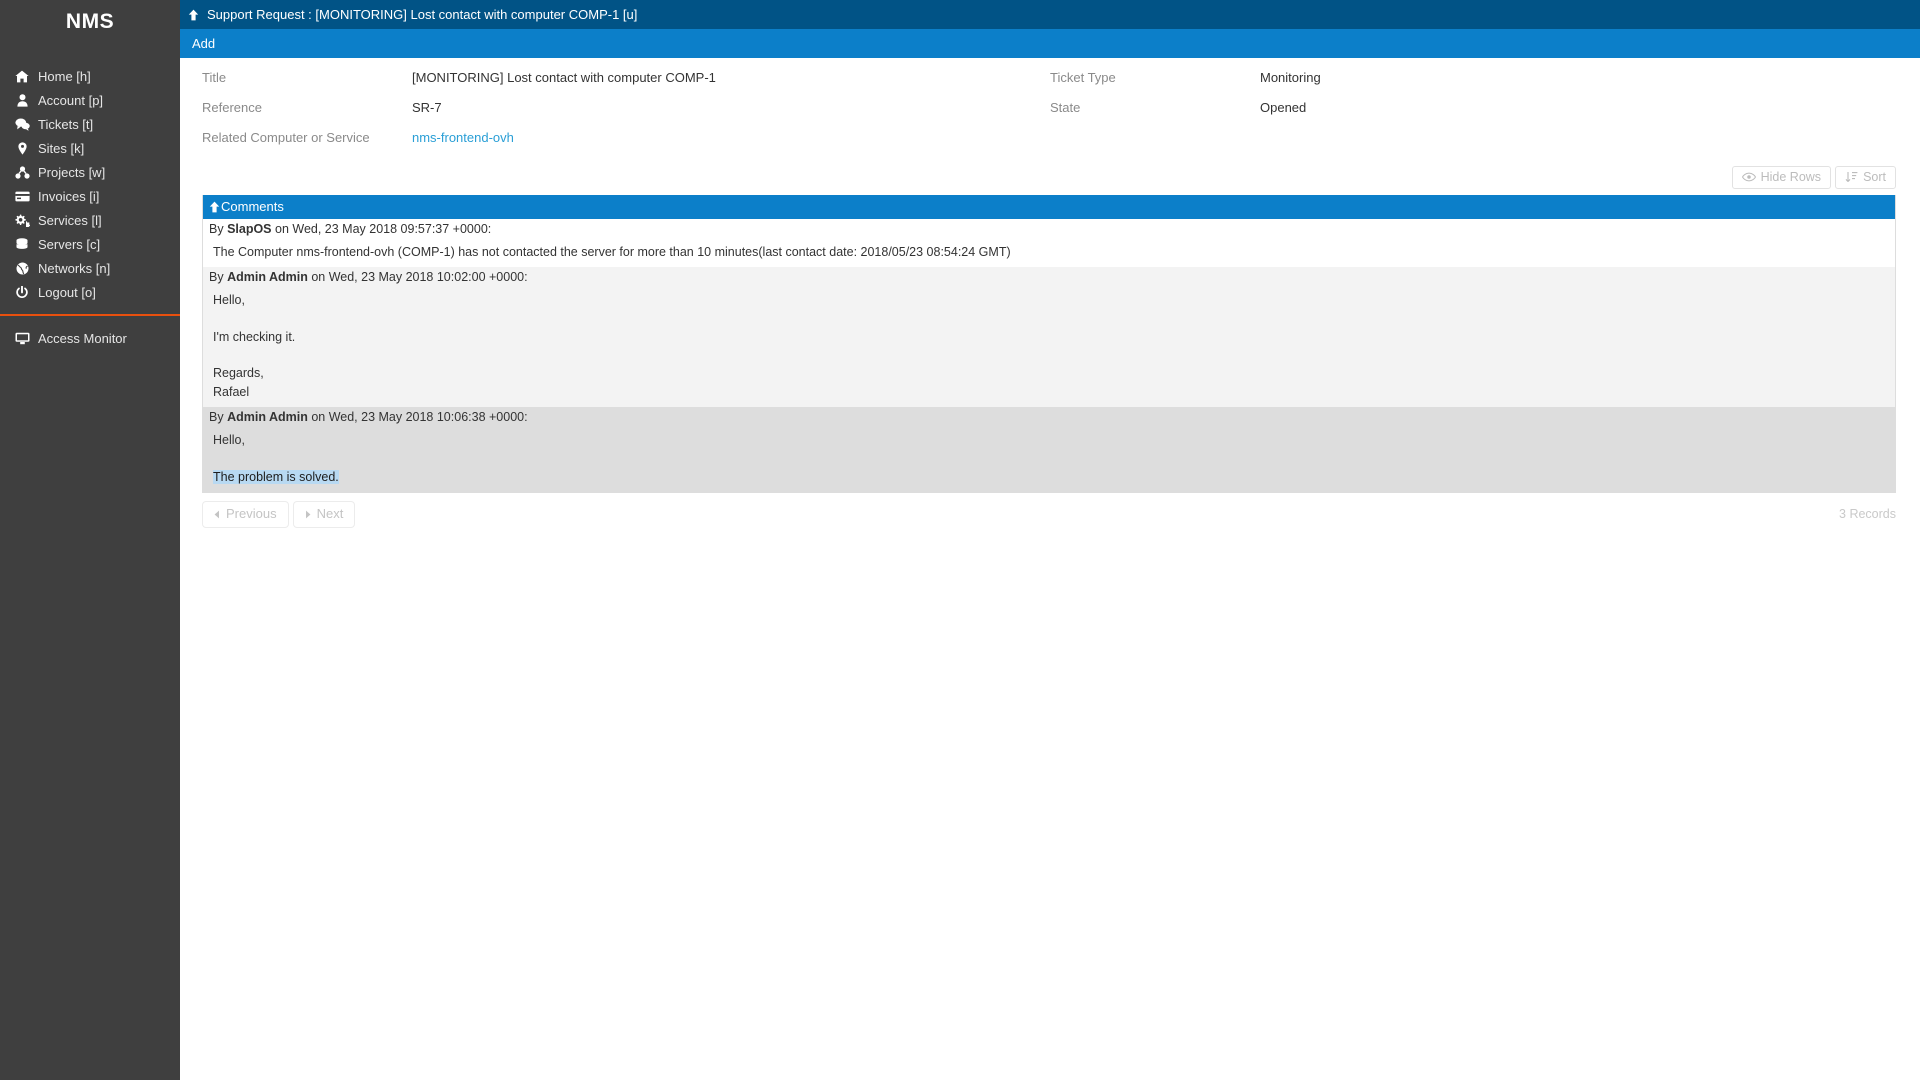  What do you see at coordinates (22, 100) in the screenshot?
I see `user-icon` at bounding box center [22, 100].